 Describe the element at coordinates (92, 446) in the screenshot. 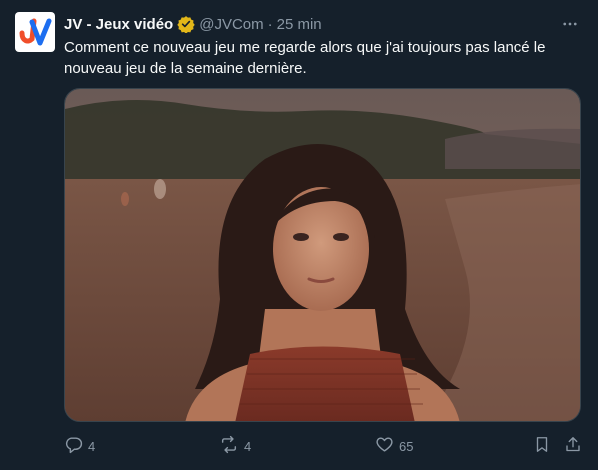

I see `reply-count: 4` at that location.